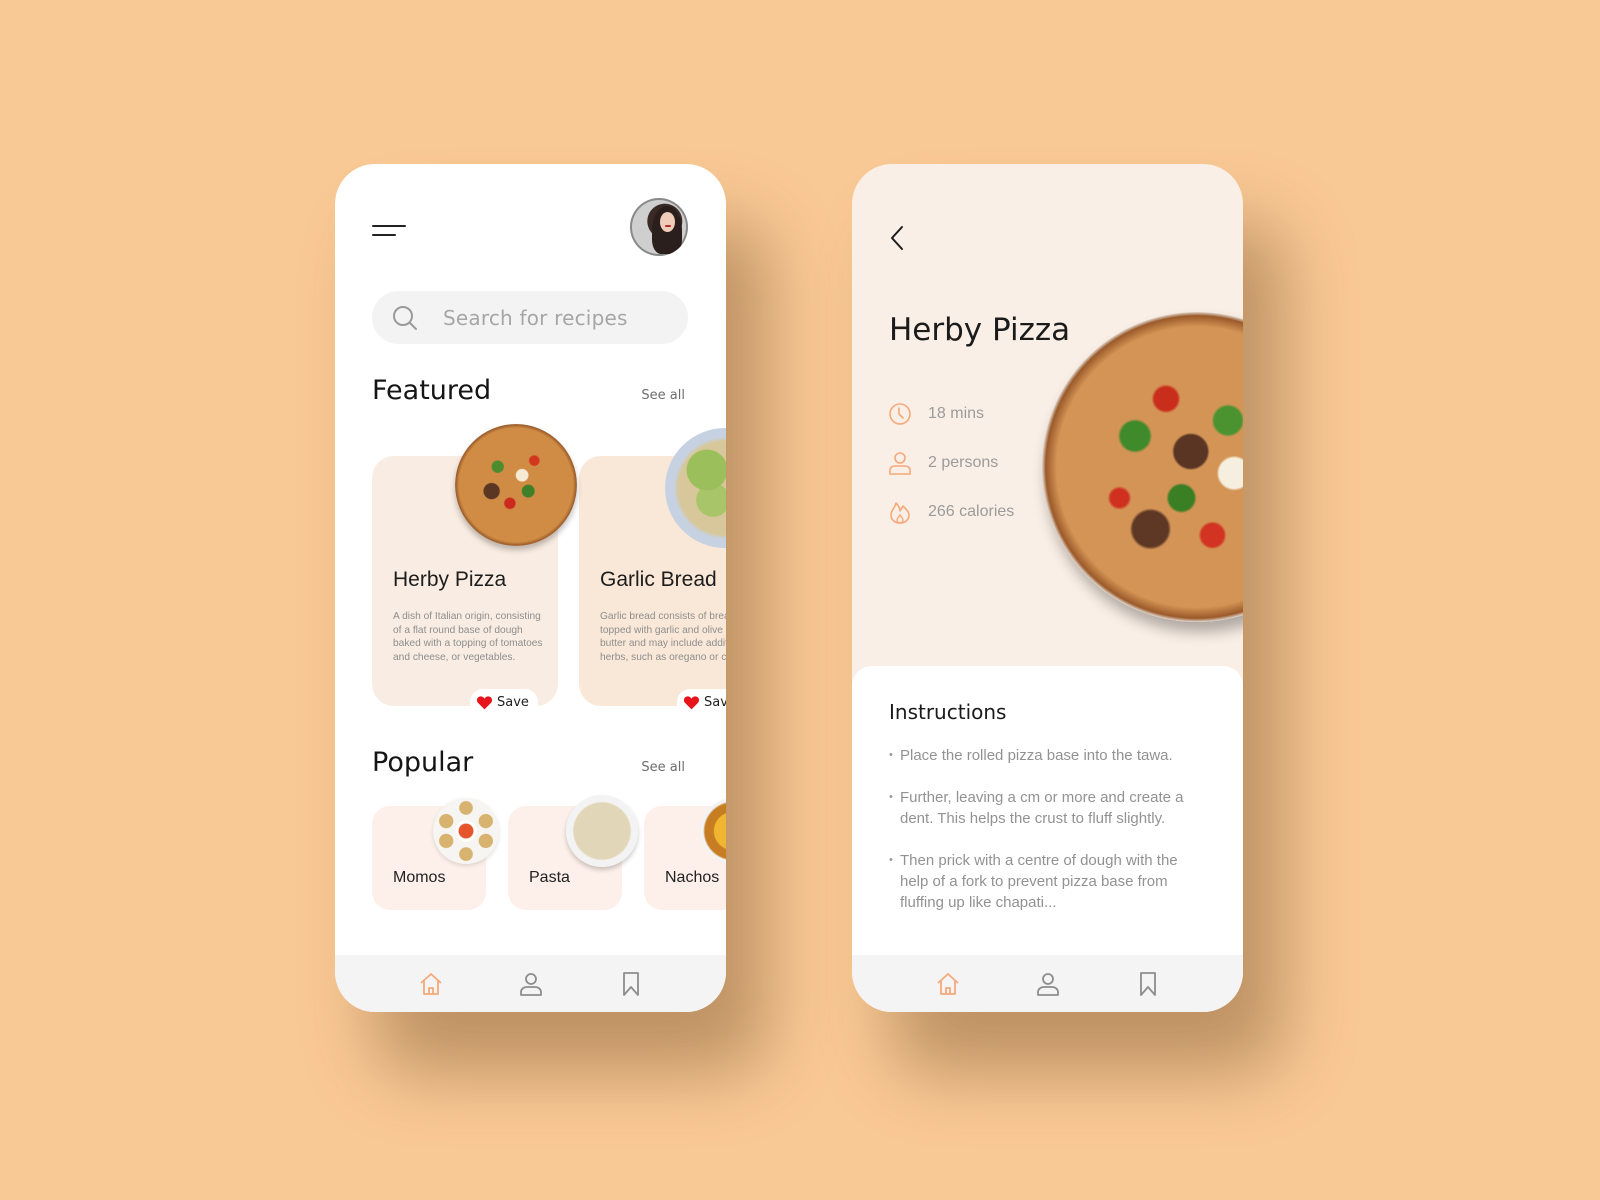 This screenshot has width=1600, height=1200. Describe the element at coordinates (663, 767) in the screenshot. I see `popular-see-all-link: See all` at that location.